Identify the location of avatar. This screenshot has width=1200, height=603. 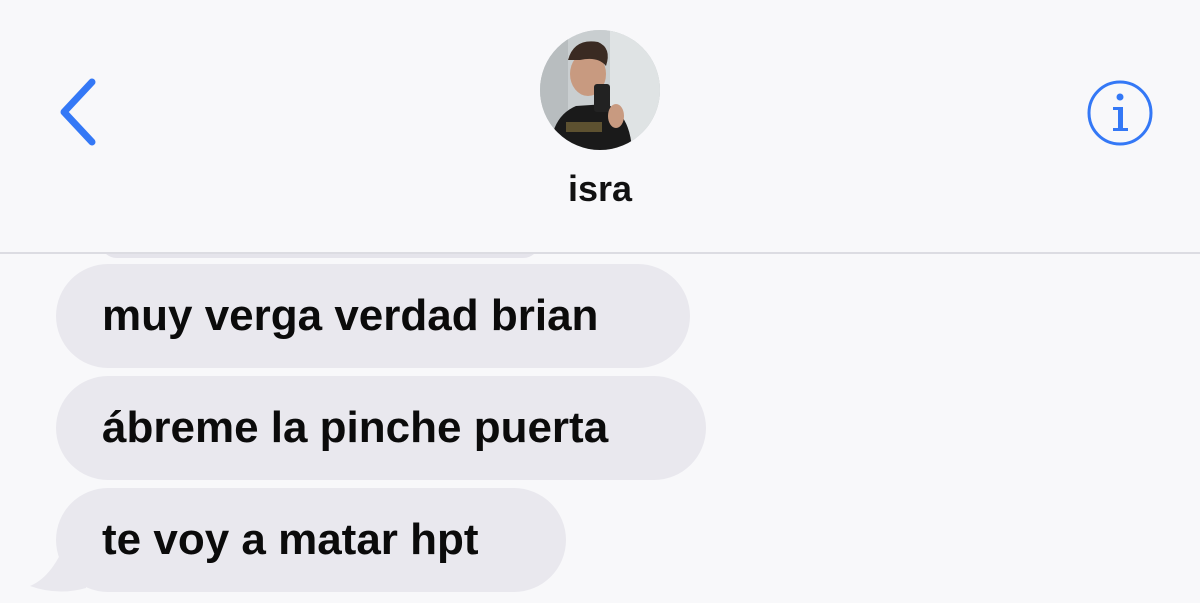
(600, 90).